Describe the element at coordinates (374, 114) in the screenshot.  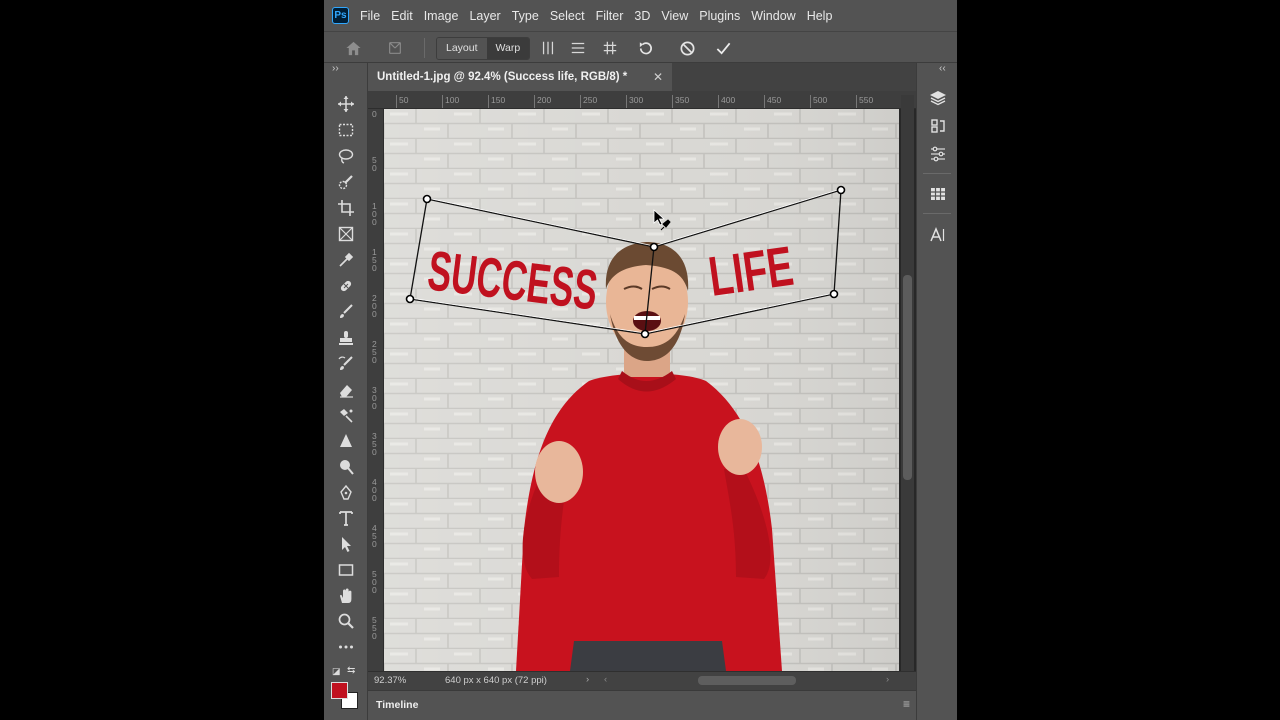
I see `ruler-tick-label: 0` at that location.